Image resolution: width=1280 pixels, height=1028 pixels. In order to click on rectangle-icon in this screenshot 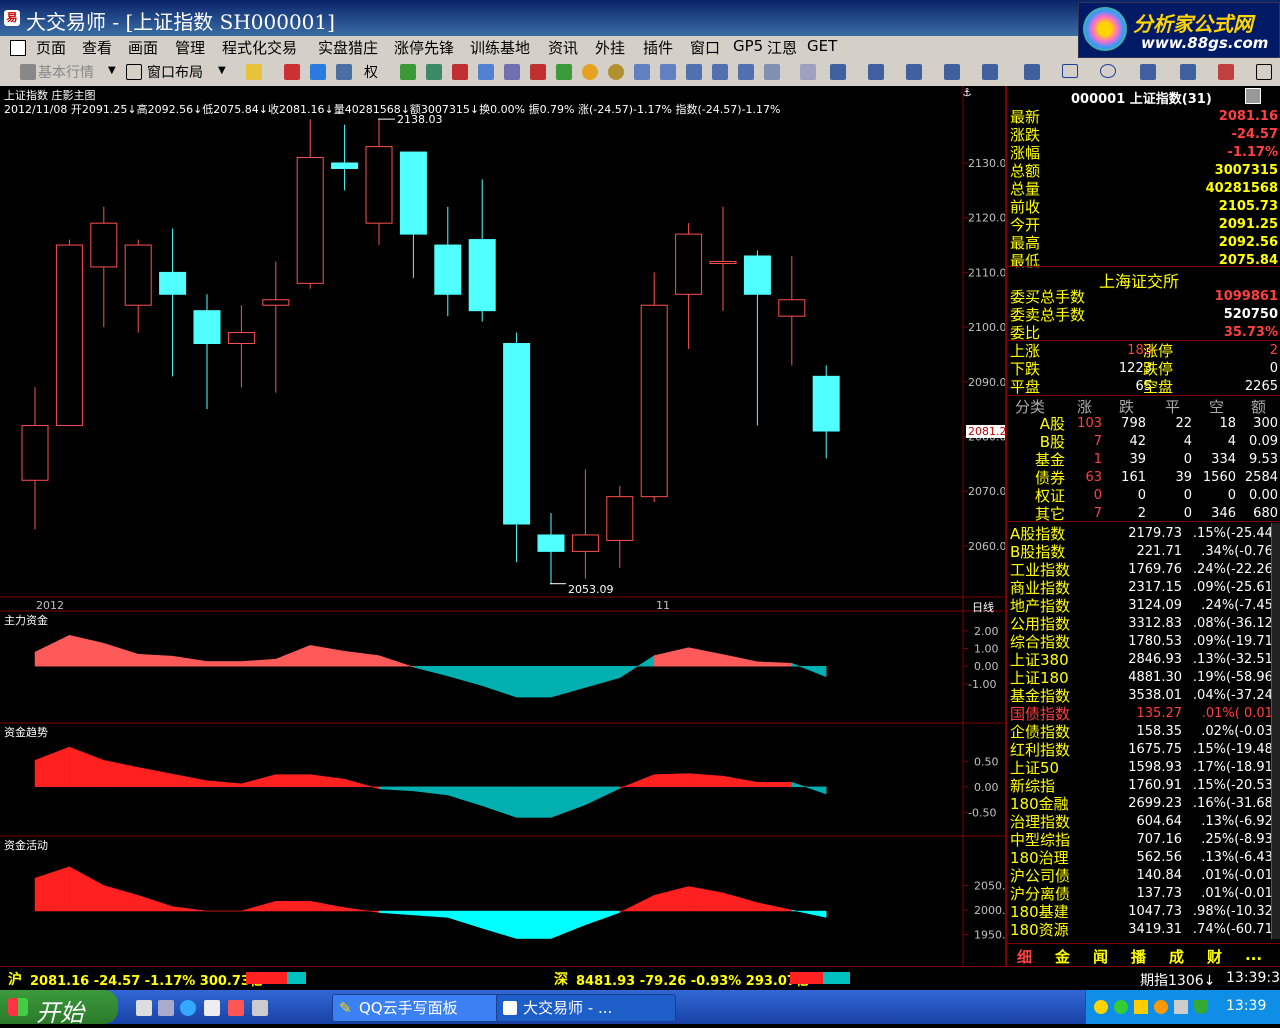, I will do `click(1070, 71)`.